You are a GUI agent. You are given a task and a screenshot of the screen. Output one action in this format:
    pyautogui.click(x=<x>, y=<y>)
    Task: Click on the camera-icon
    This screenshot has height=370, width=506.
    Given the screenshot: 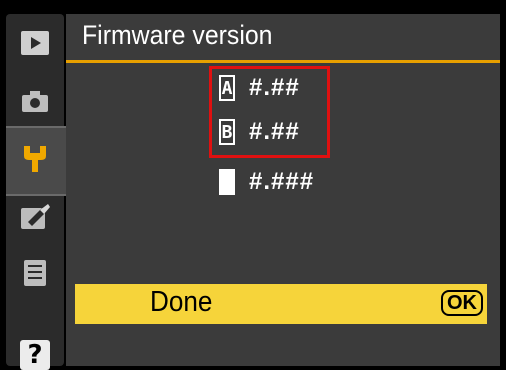 What is the action you would take?
    pyautogui.click(x=35, y=101)
    